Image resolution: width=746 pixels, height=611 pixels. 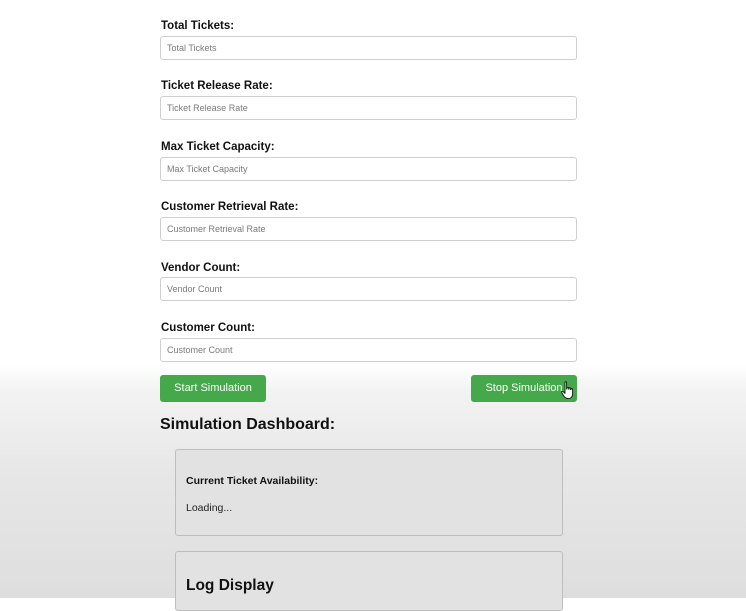 What do you see at coordinates (369, 581) in the screenshot?
I see `log-display-panel: Log Display` at bounding box center [369, 581].